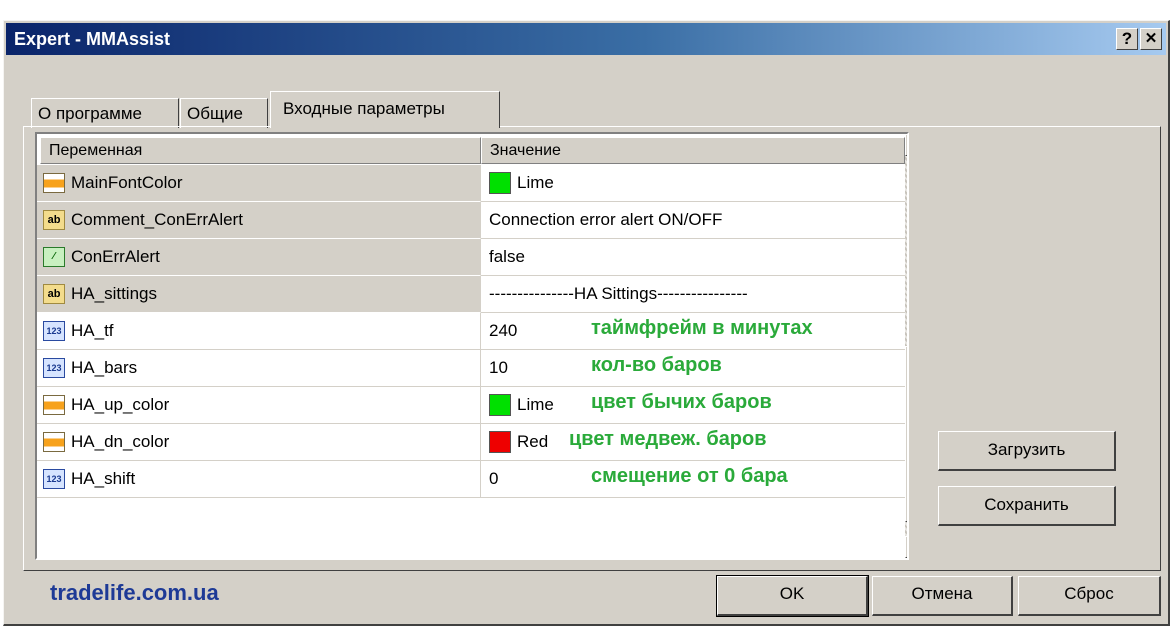 The image size is (1175, 630). What do you see at coordinates (792, 596) in the screenshot?
I see `ok-button: OK` at bounding box center [792, 596].